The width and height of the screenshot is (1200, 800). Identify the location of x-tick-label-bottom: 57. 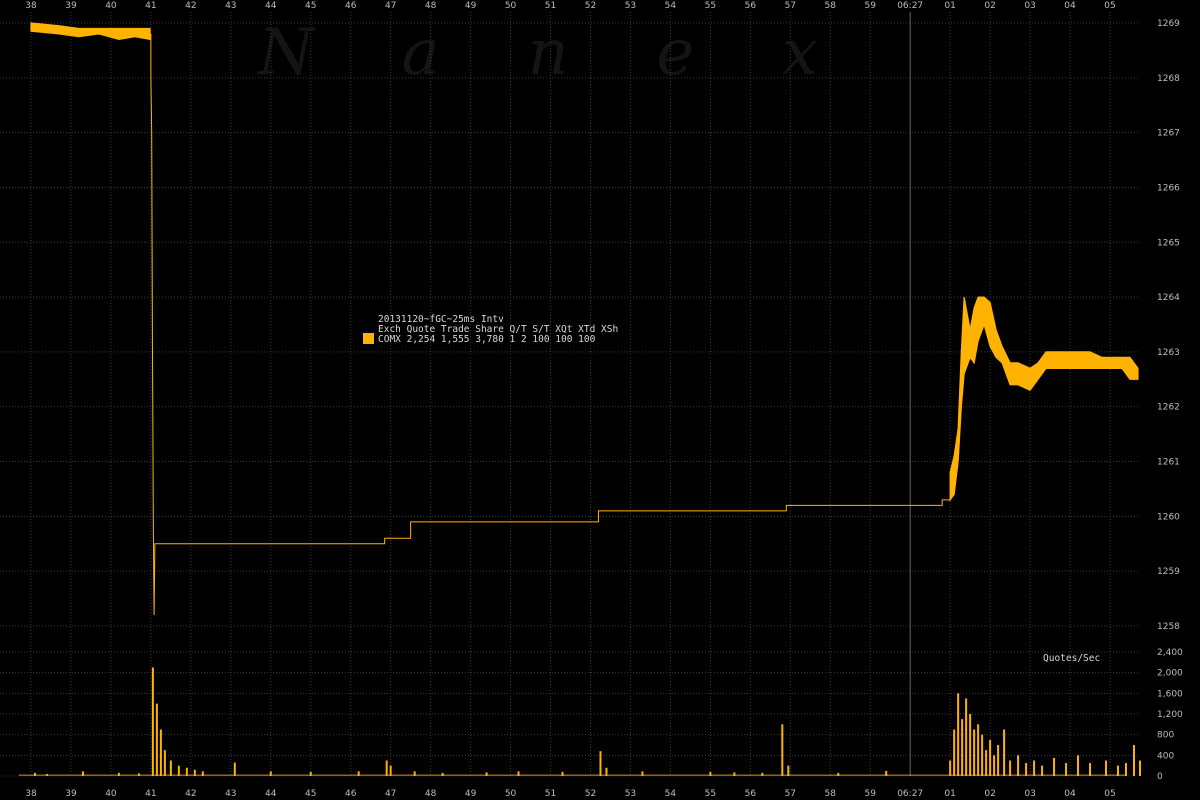
(790, 794).